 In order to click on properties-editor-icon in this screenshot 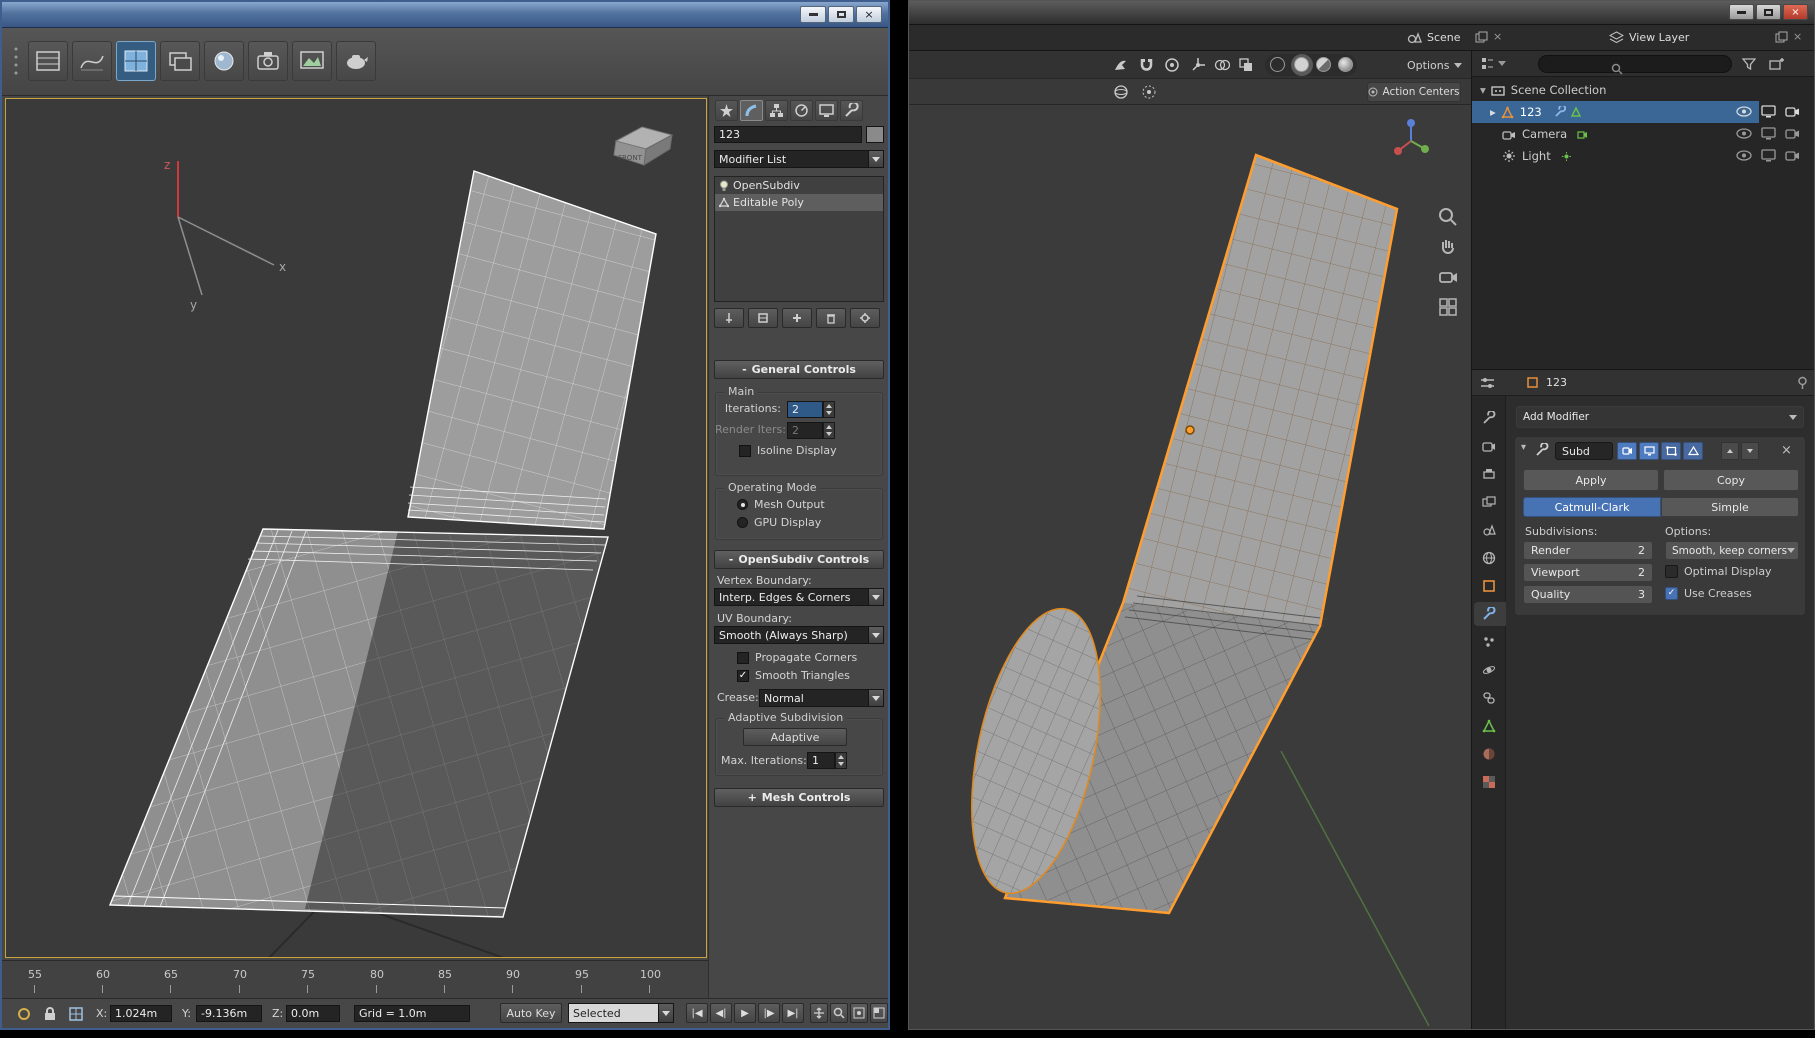, I will do `click(1487, 383)`.